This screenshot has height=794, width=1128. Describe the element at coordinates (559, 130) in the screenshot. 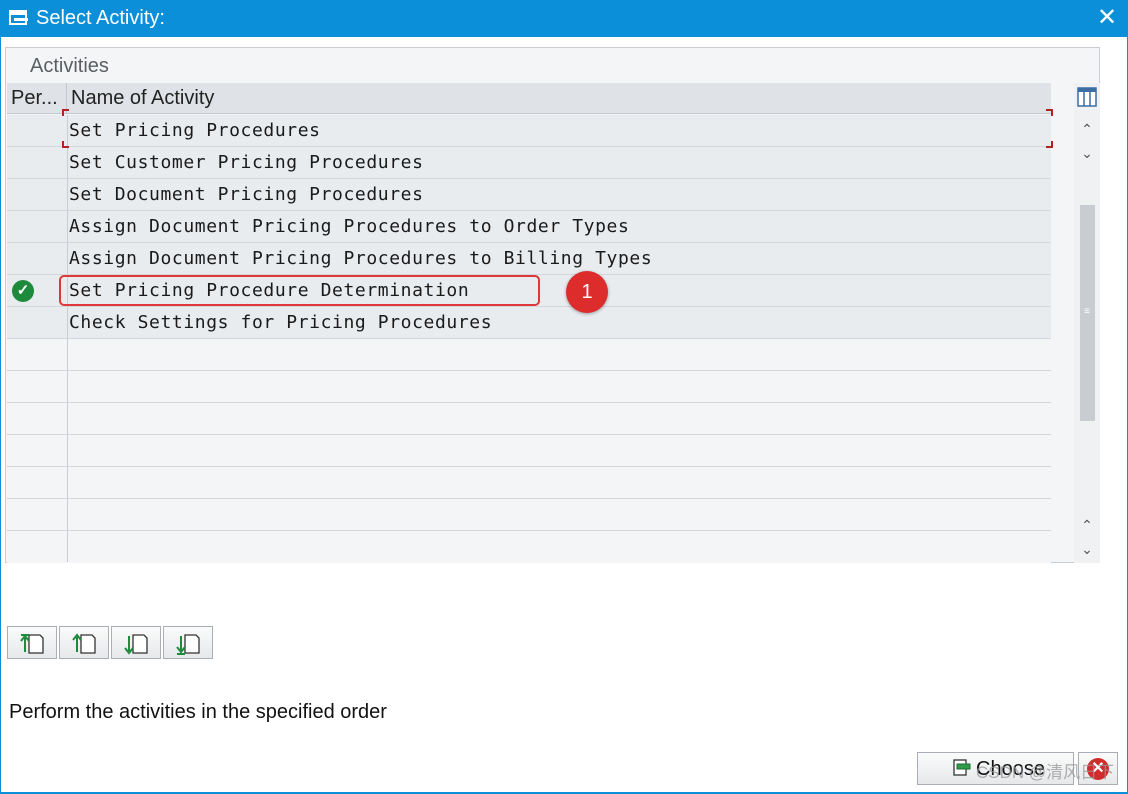

I see `activity-name: Set Pricing Procedures` at that location.